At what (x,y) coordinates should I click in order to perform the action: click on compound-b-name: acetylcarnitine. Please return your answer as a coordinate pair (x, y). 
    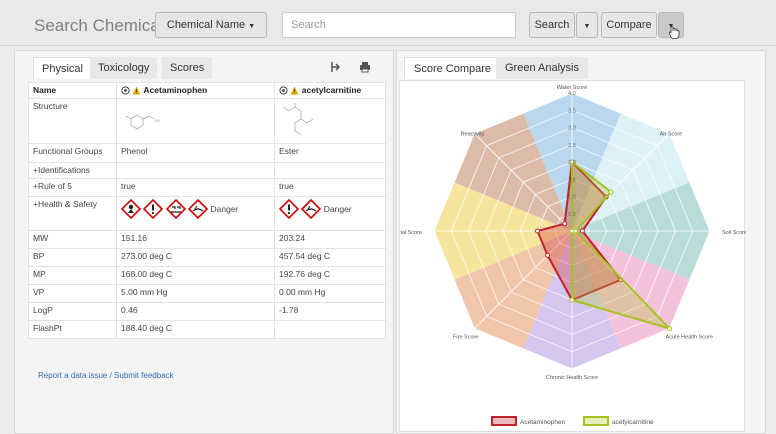
    Looking at the image, I should click on (331, 90).